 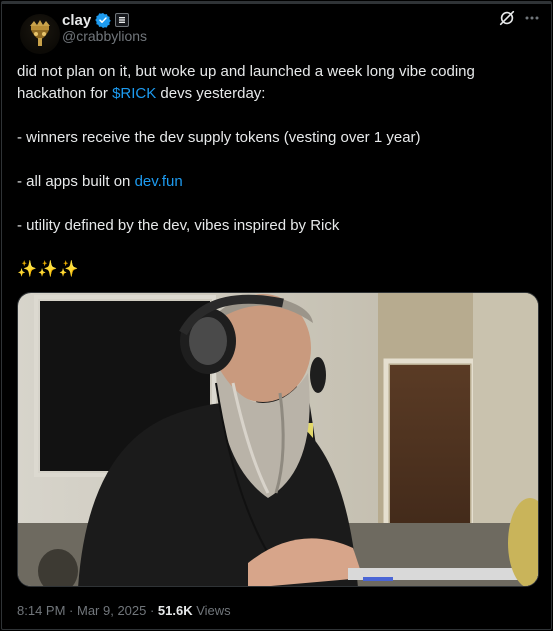 I want to click on tweet-date: Mar 9, 2025, so click(x=111, y=610).